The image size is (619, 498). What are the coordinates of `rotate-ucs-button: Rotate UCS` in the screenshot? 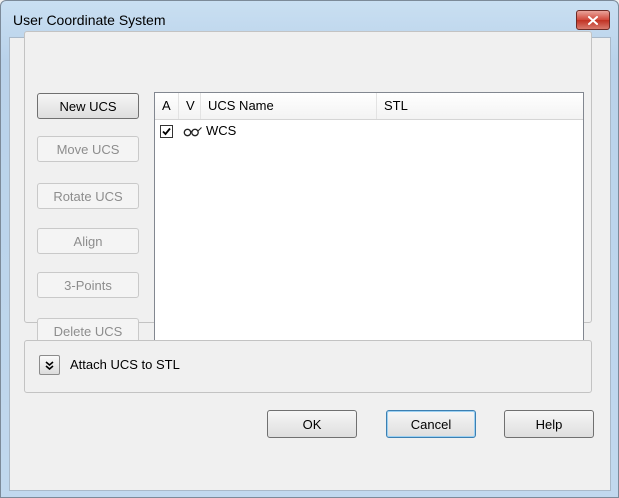 It's located at (88, 196).